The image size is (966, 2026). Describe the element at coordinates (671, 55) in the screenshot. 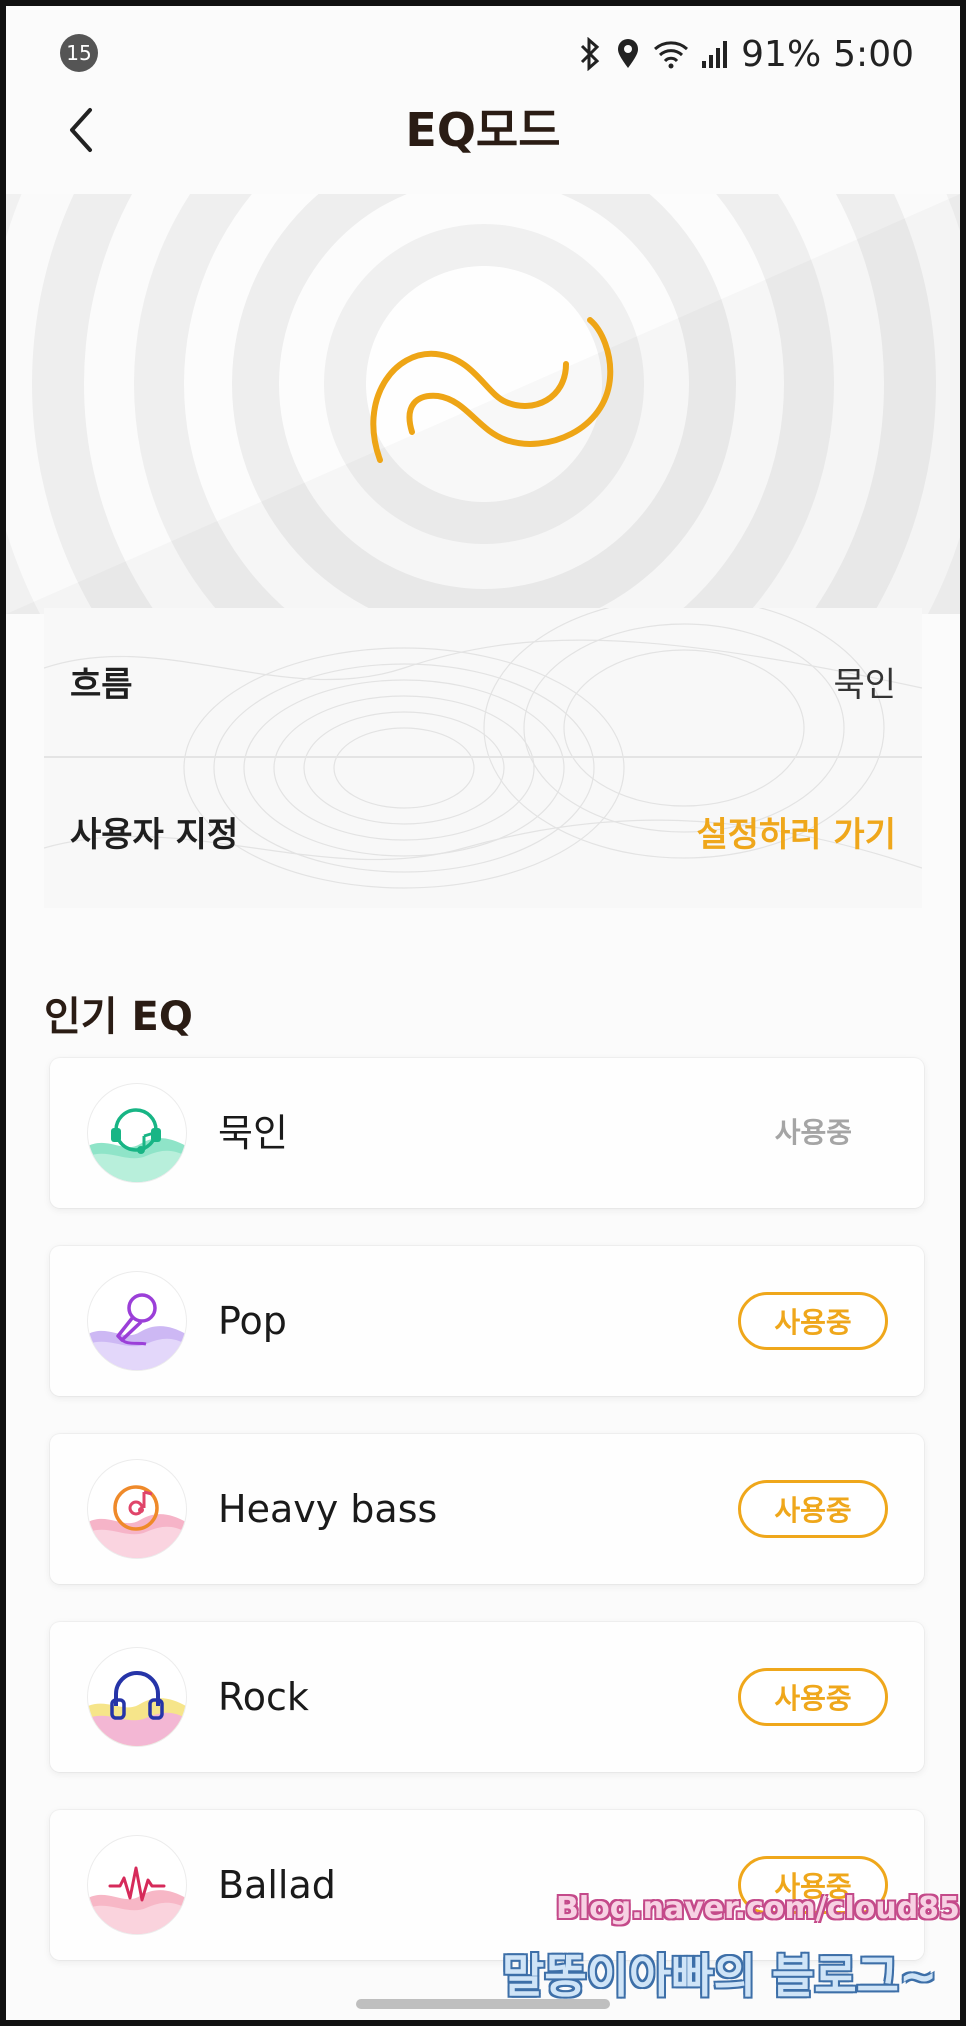

I see `wifi-icon` at that location.